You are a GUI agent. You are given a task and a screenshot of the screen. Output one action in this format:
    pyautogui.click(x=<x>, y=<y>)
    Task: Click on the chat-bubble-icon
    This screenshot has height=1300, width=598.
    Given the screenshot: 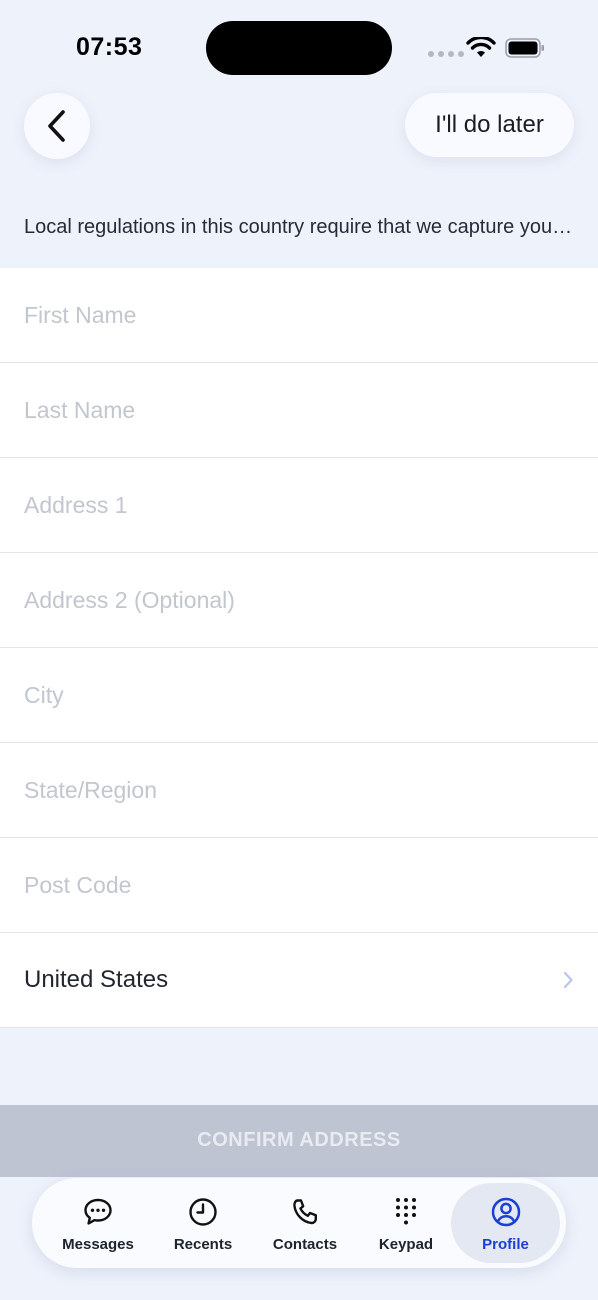 What is the action you would take?
    pyautogui.click(x=98, y=1211)
    